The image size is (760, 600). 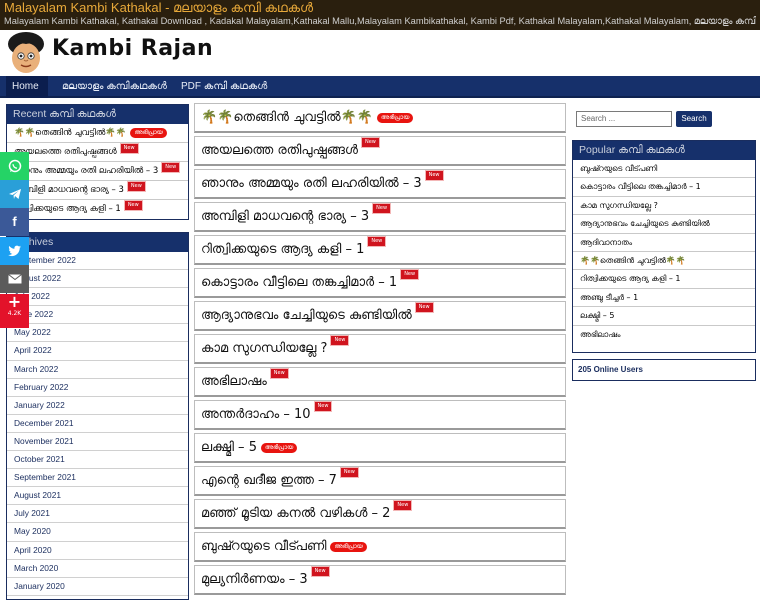 I want to click on post-title: മുല്യനിർണയം – 3, so click(x=254, y=579).